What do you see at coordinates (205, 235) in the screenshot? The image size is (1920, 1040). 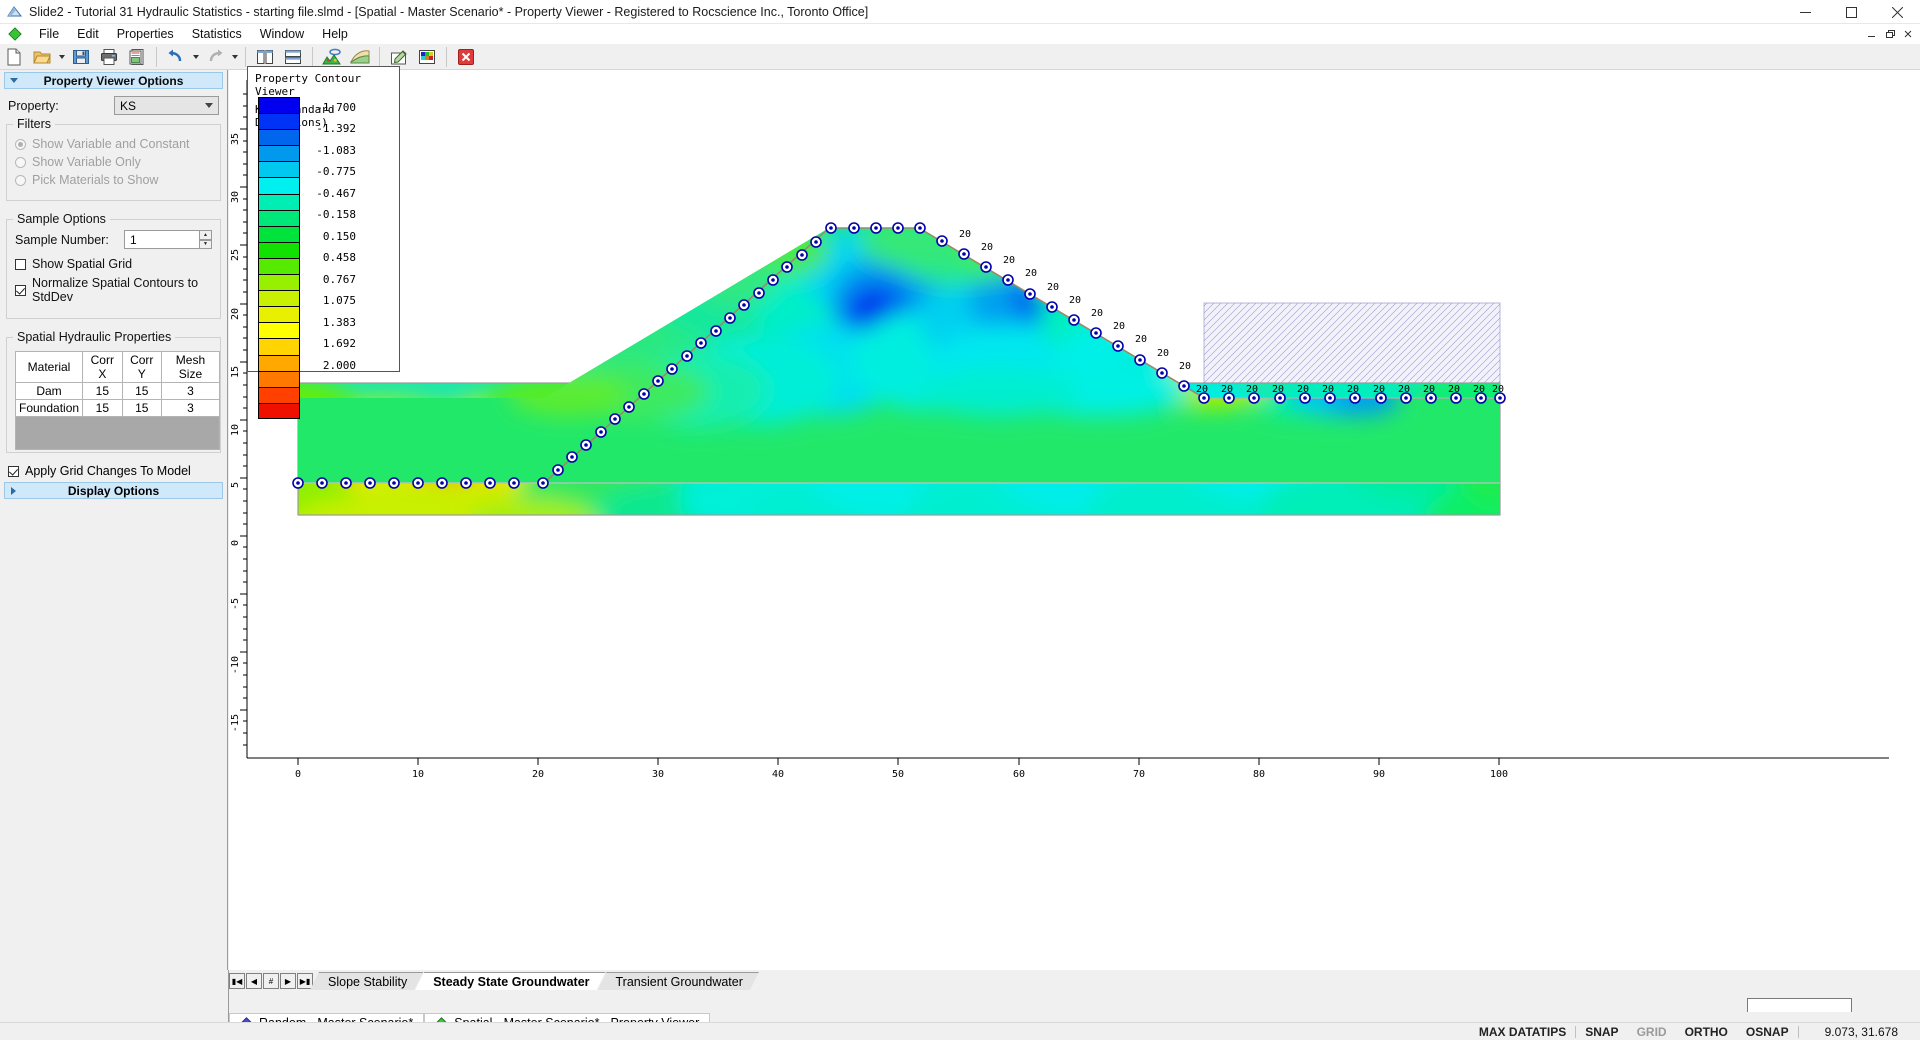 I see `stepper-up-icon: ▲` at bounding box center [205, 235].